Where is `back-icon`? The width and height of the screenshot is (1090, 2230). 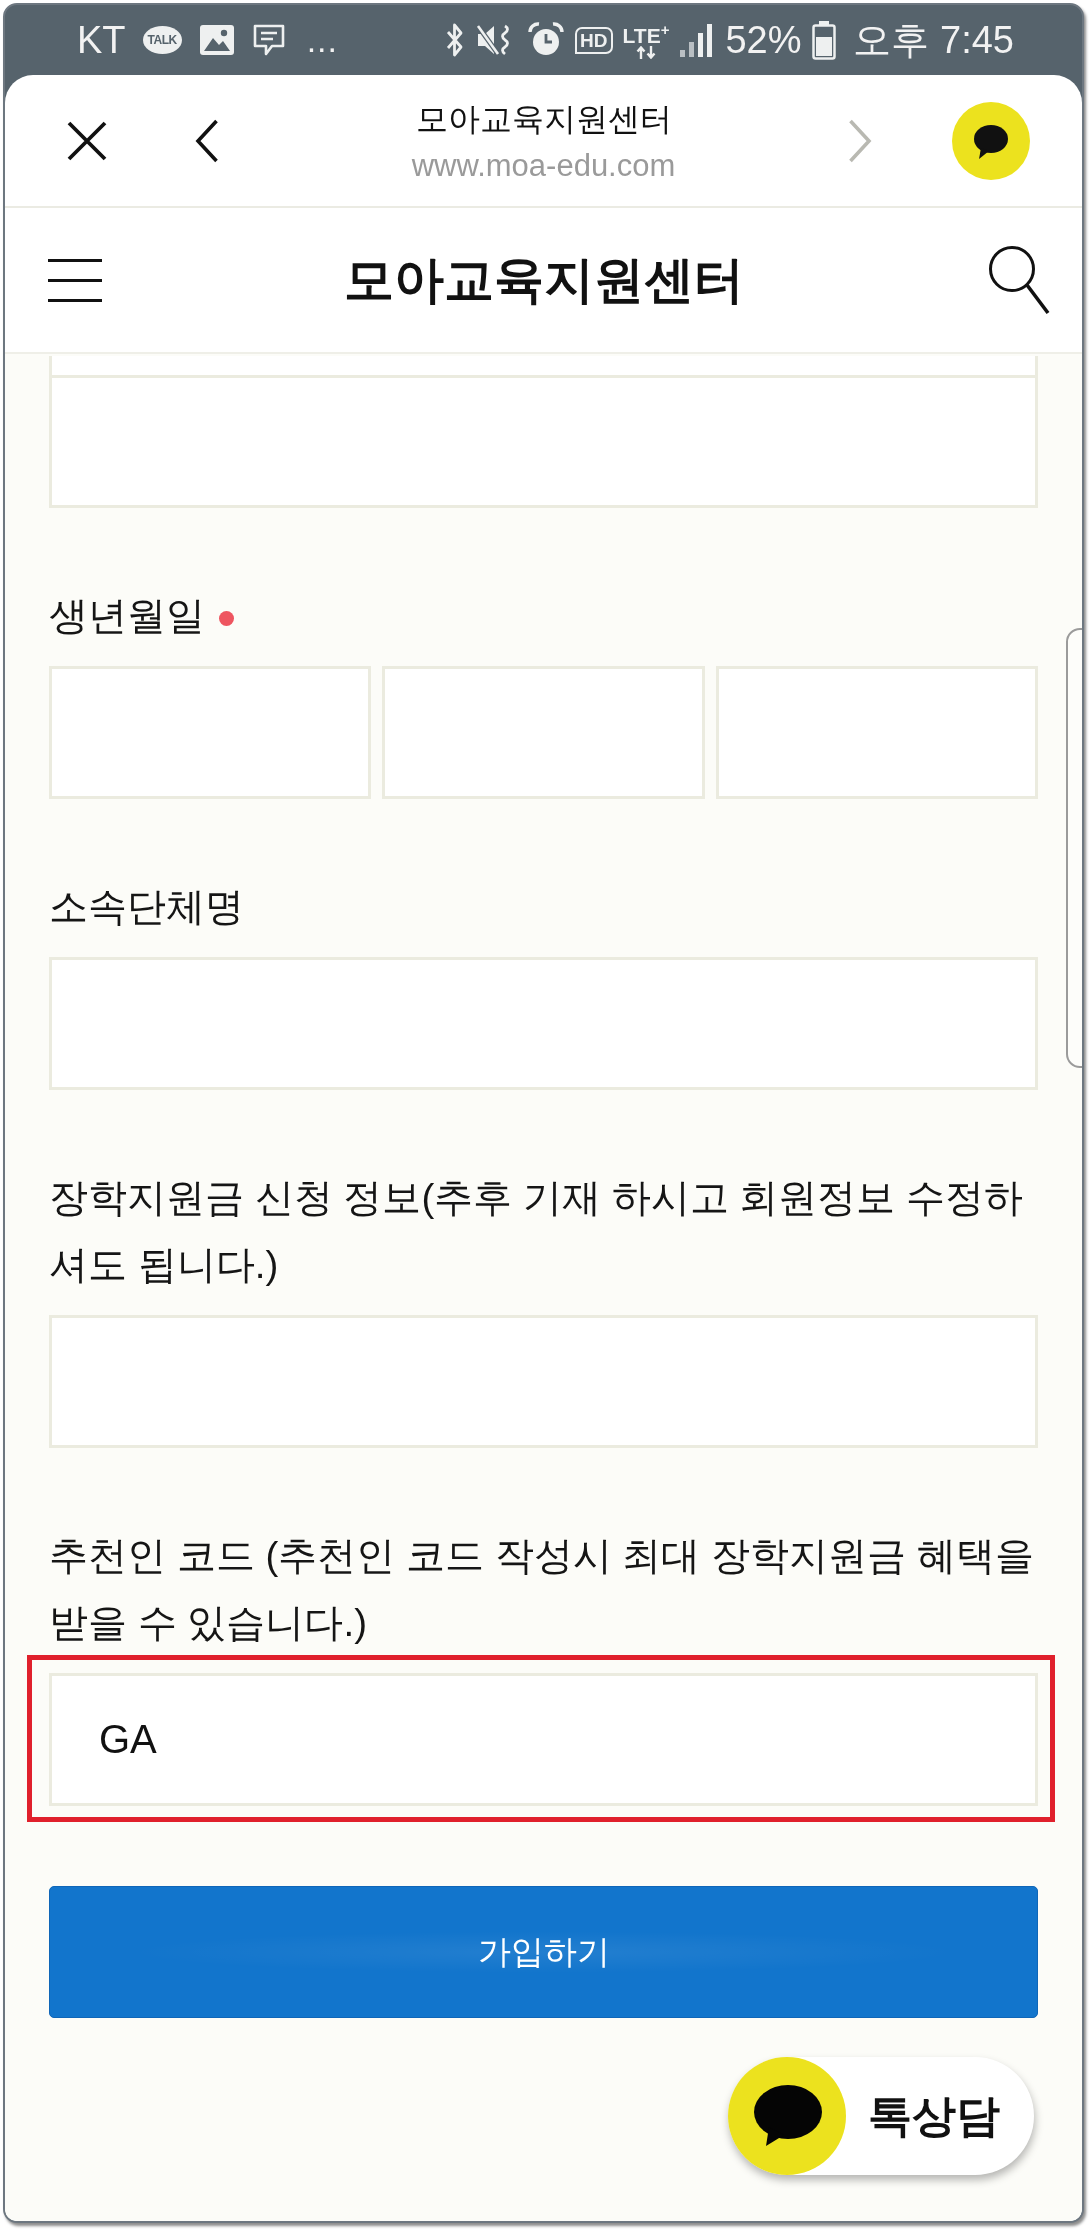
back-icon is located at coordinates (207, 140).